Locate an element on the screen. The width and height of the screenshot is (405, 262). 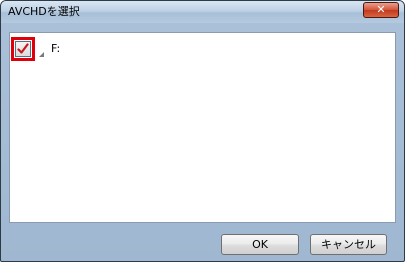
title-bar: AVCHDを選択 ✕ is located at coordinates (202, 12).